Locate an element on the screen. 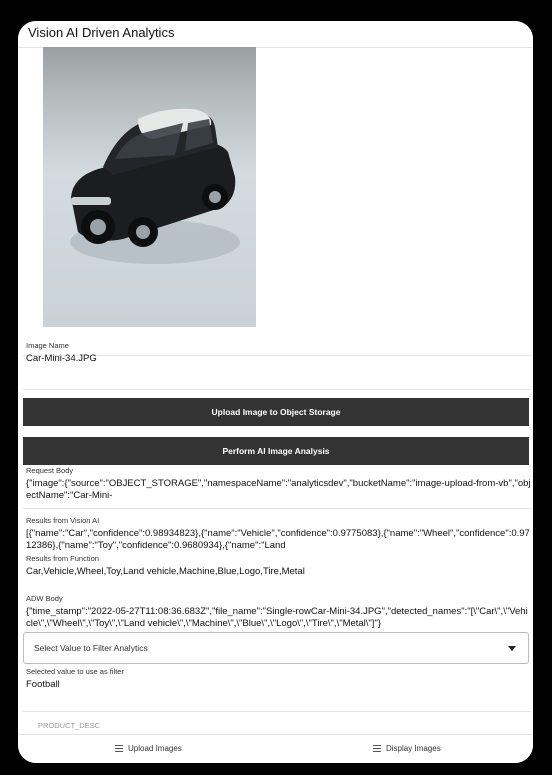  function-results-label: Results from Function is located at coordinates (62, 558).